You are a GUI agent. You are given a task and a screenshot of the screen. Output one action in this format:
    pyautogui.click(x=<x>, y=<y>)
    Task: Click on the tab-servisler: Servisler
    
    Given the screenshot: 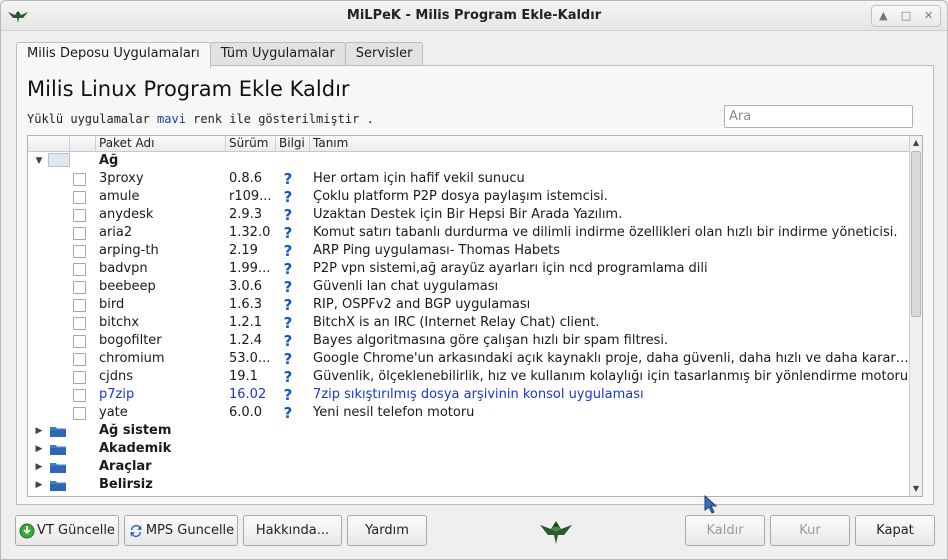 What is the action you would take?
    pyautogui.click(x=384, y=54)
    